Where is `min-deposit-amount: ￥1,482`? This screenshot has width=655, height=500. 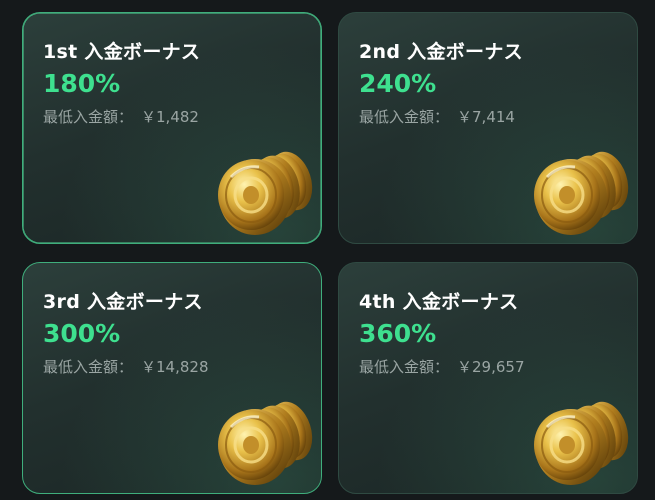 min-deposit-amount: ￥1,482 is located at coordinates (170, 117).